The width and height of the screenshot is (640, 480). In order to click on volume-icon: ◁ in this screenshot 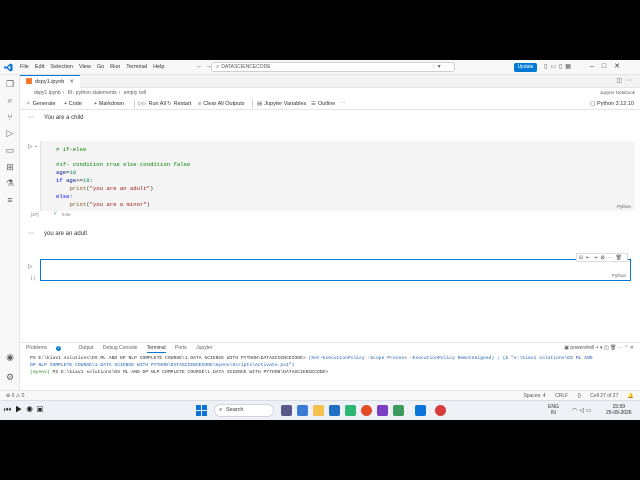, I will do `click(582, 411)`.